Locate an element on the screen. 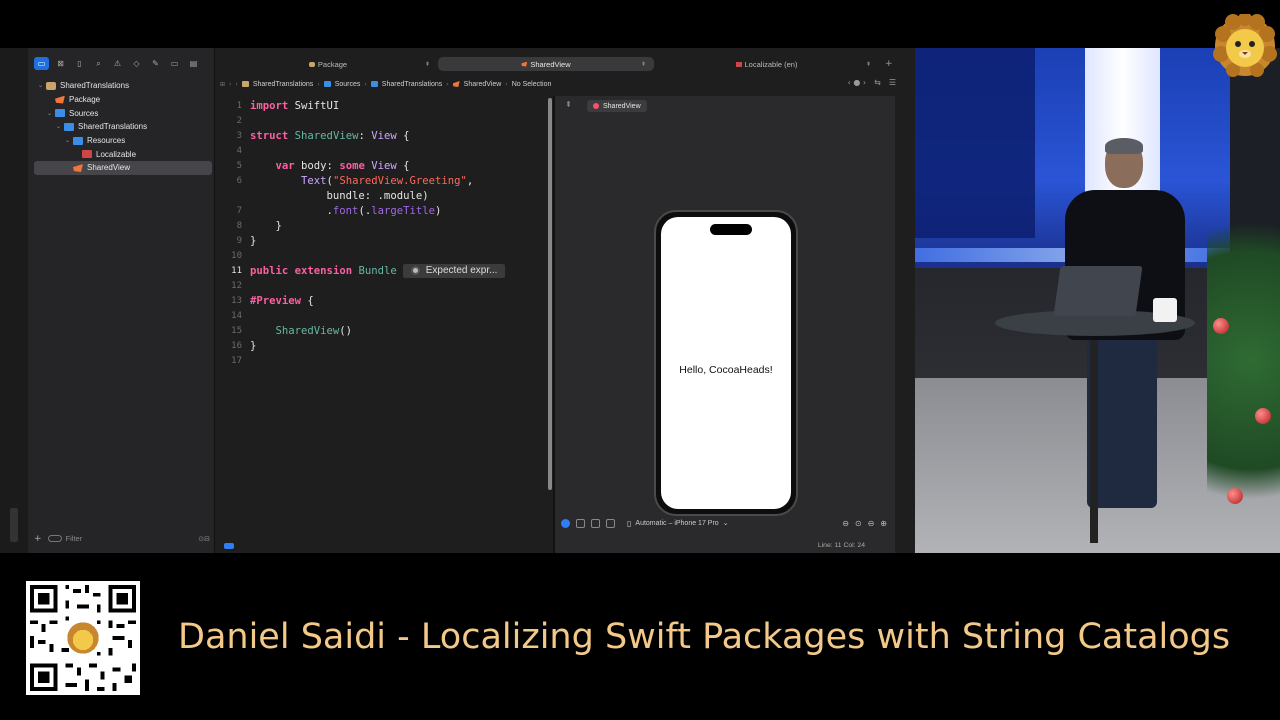 This screenshot has height=720, width=1280. tab-label: SharedView is located at coordinates (550, 64).